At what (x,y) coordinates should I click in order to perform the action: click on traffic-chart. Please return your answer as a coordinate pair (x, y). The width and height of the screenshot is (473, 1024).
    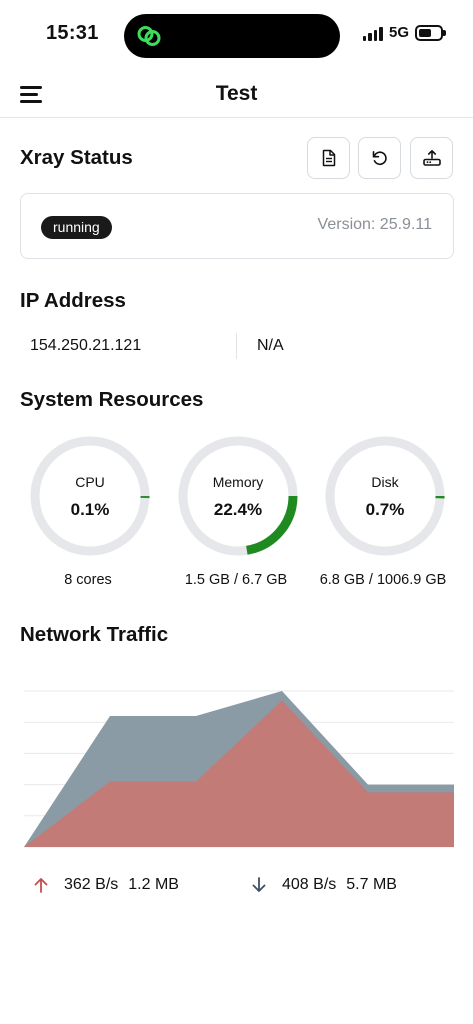
    Looking at the image, I should click on (239, 769).